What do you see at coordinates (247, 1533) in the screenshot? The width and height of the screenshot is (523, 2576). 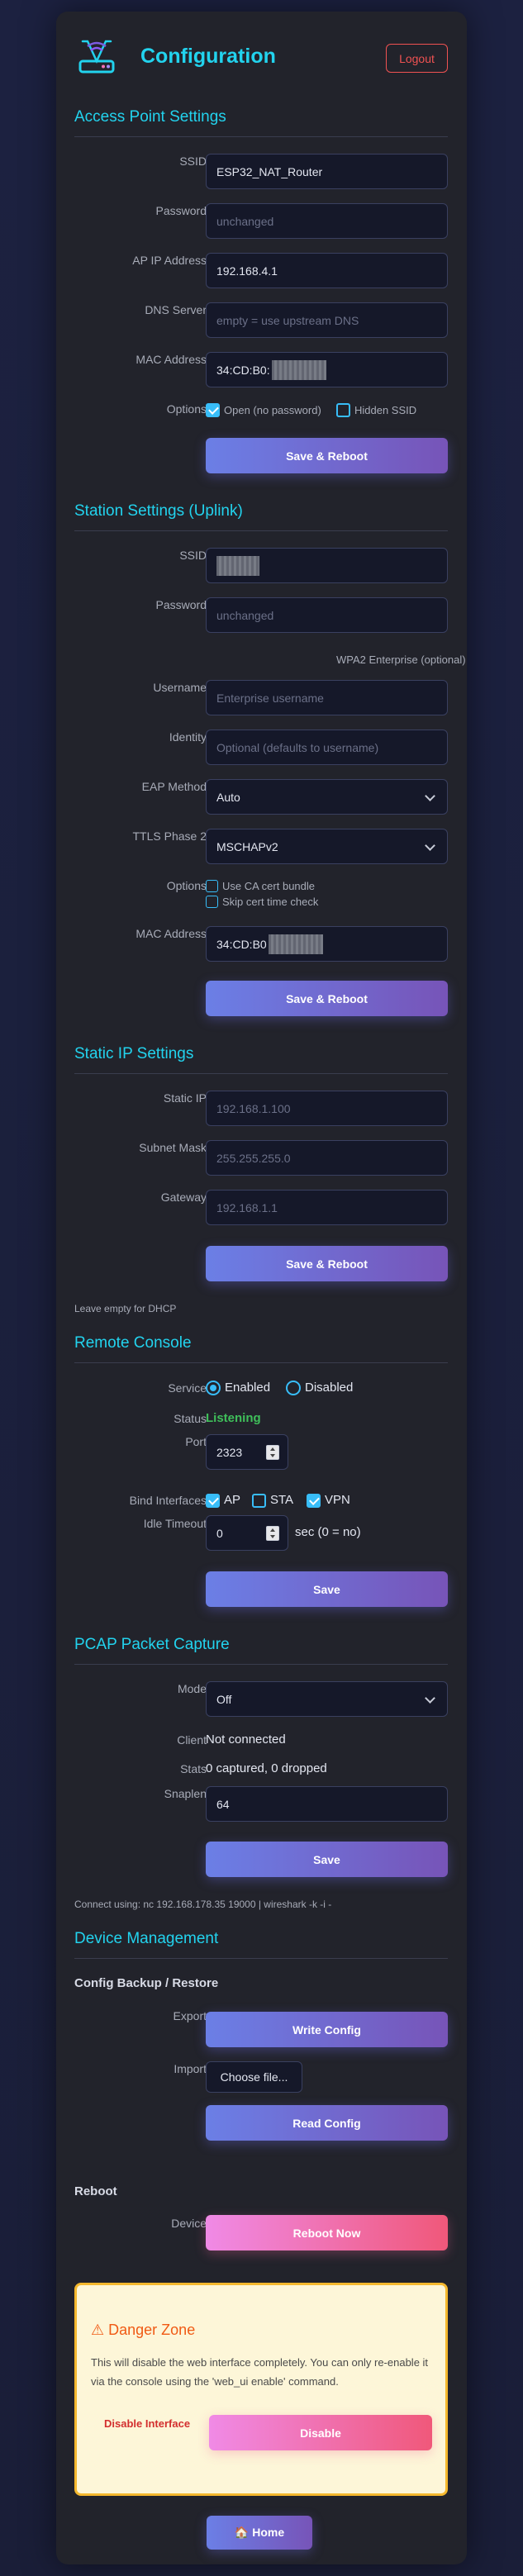 I see `idle-timeout-input: 0` at bounding box center [247, 1533].